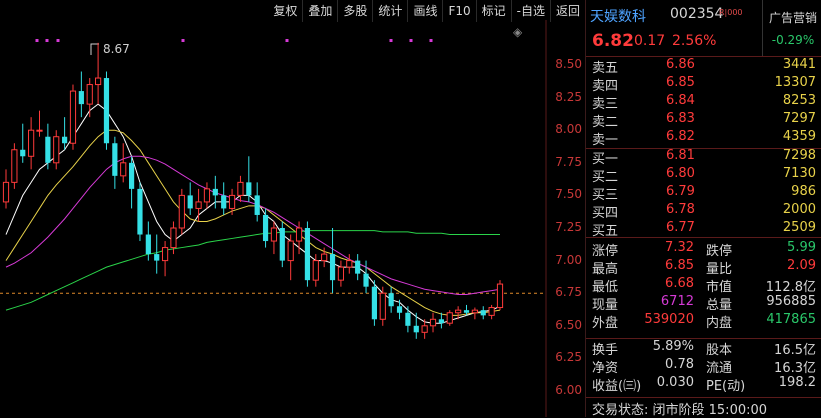  What do you see at coordinates (694, 41) in the screenshot?
I see `price-change-pct: 2.56%` at bounding box center [694, 41].